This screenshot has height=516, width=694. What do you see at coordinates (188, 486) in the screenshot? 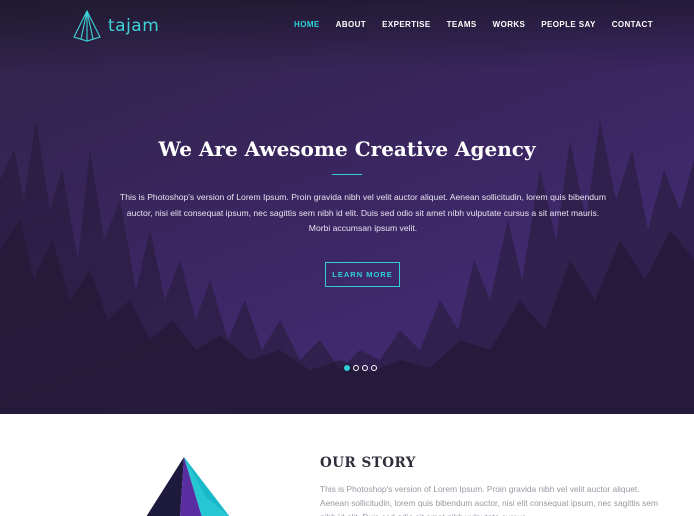
I see `story-pyramid-image` at bounding box center [188, 486].